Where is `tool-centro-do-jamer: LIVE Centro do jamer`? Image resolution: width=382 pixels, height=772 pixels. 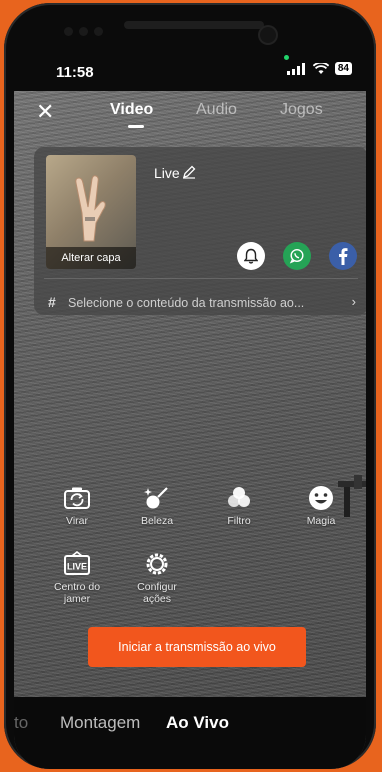
tool-centro-do-jamer: LIVE Centro do jamer is located at coordinates (77, 578).